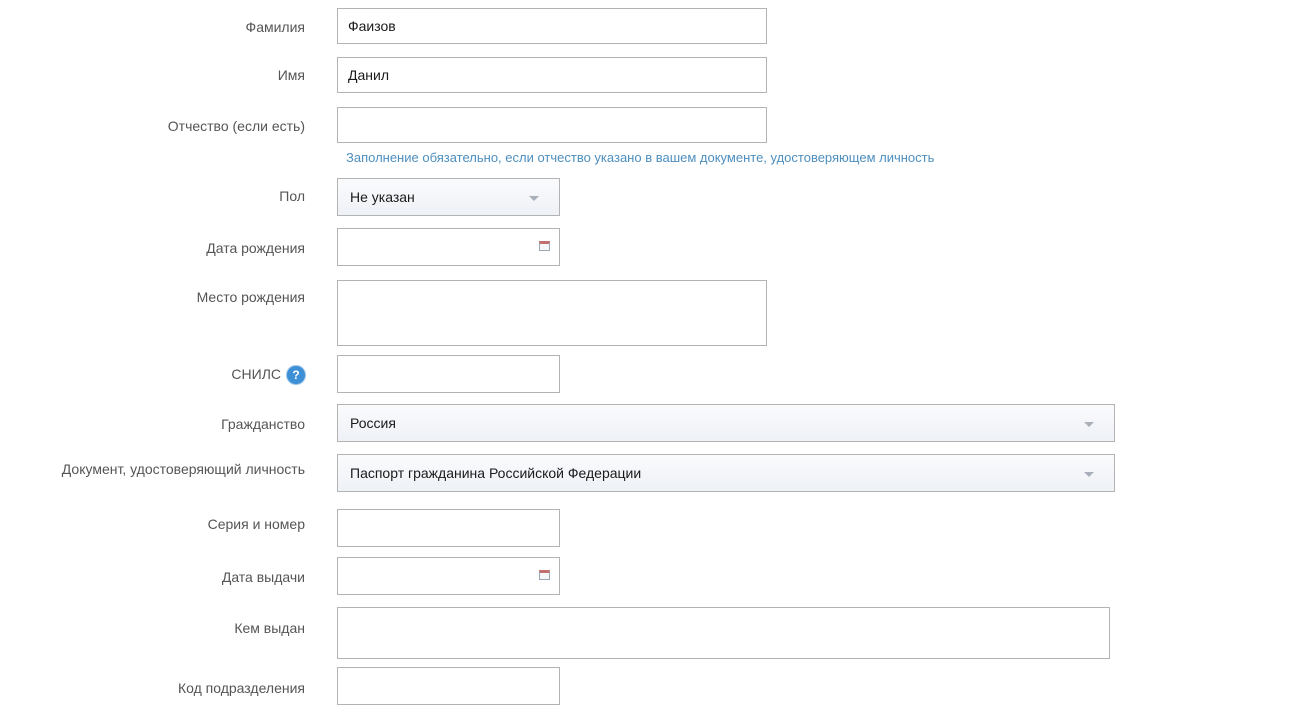 This screenshot has height=705, width=1293. I want to click on division-code-input, so click(448, 686).